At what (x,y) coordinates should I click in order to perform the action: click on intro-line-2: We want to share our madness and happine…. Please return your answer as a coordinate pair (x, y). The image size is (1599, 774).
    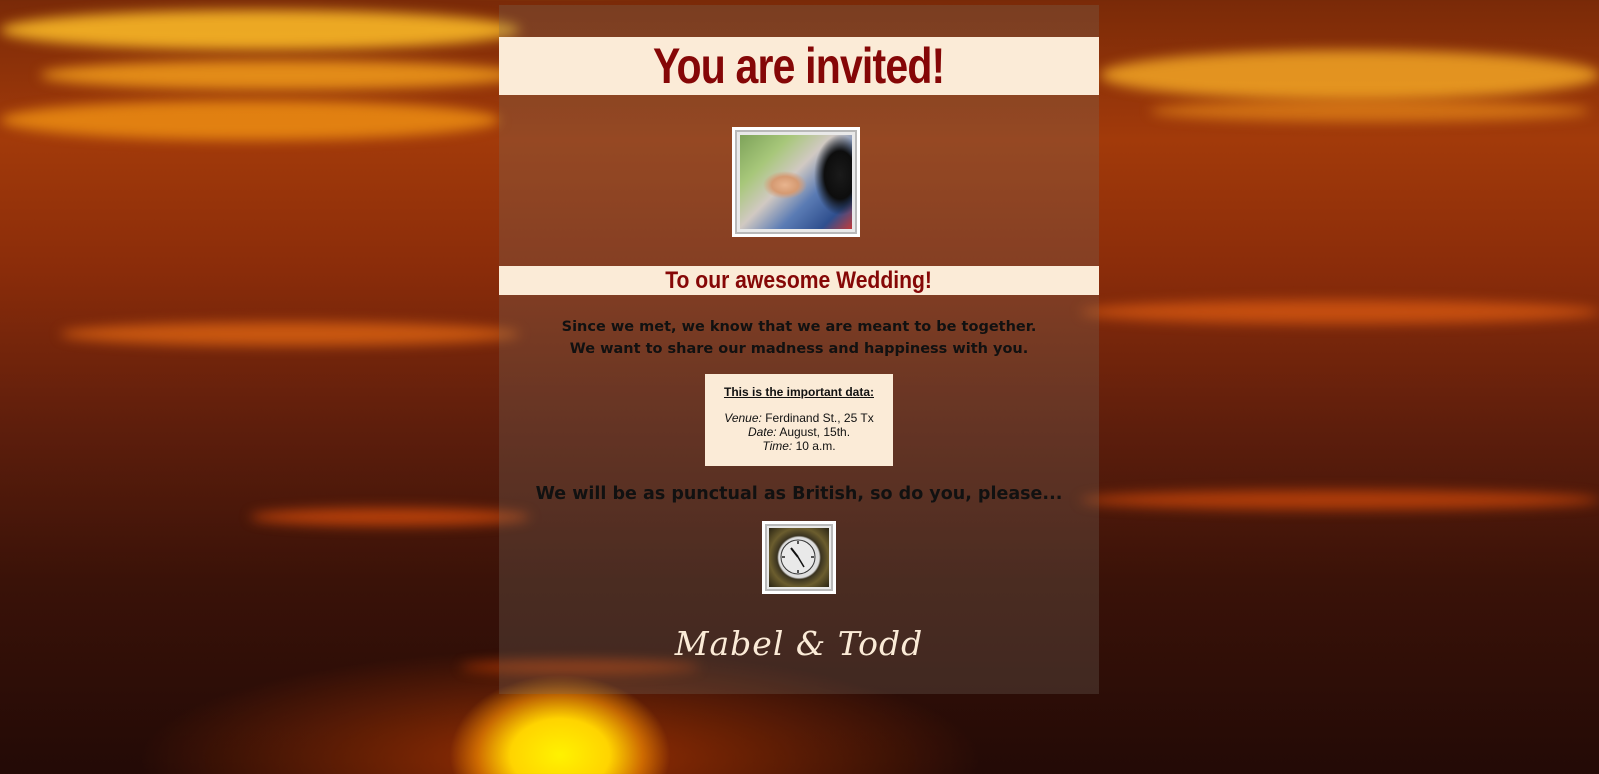
    Looking at the image, I should click on (799, 349).